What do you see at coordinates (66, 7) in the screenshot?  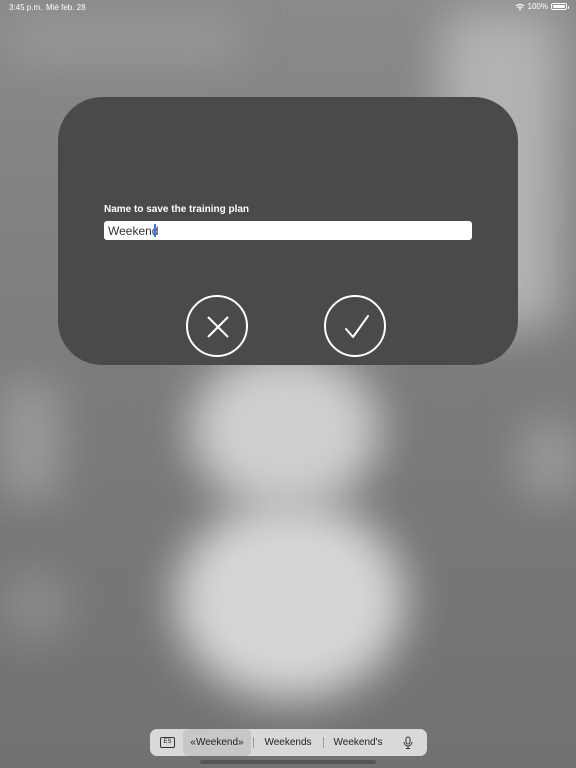 I see `status-date: Mié feb. 28` at bounding box center [66, 7].